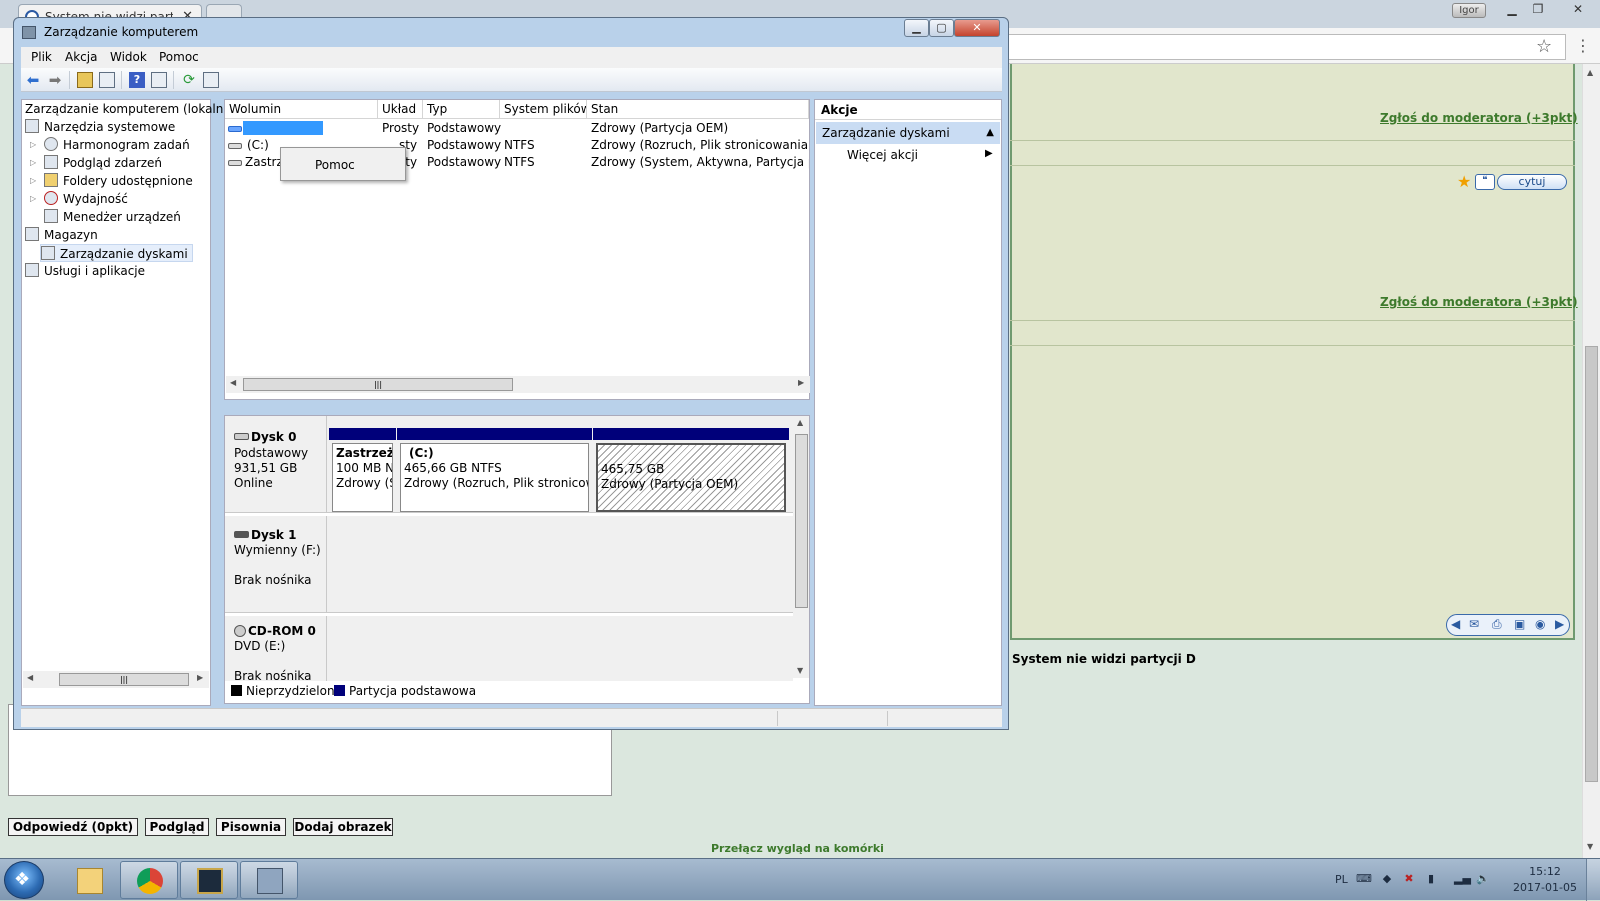 The image size is (1600, 901). What do you see at coordinates (698, 109) in the screenshot?
I see `column-header-status: Stan` at bounding box center [698, 109].